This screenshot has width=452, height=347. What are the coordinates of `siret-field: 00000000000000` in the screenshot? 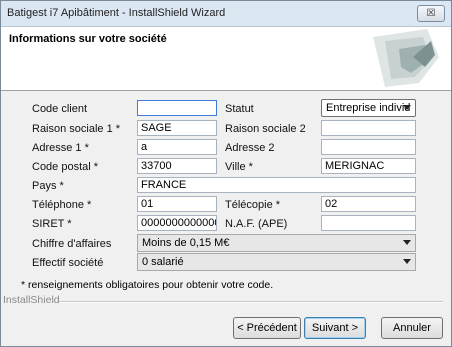 It's located at (177, 223).